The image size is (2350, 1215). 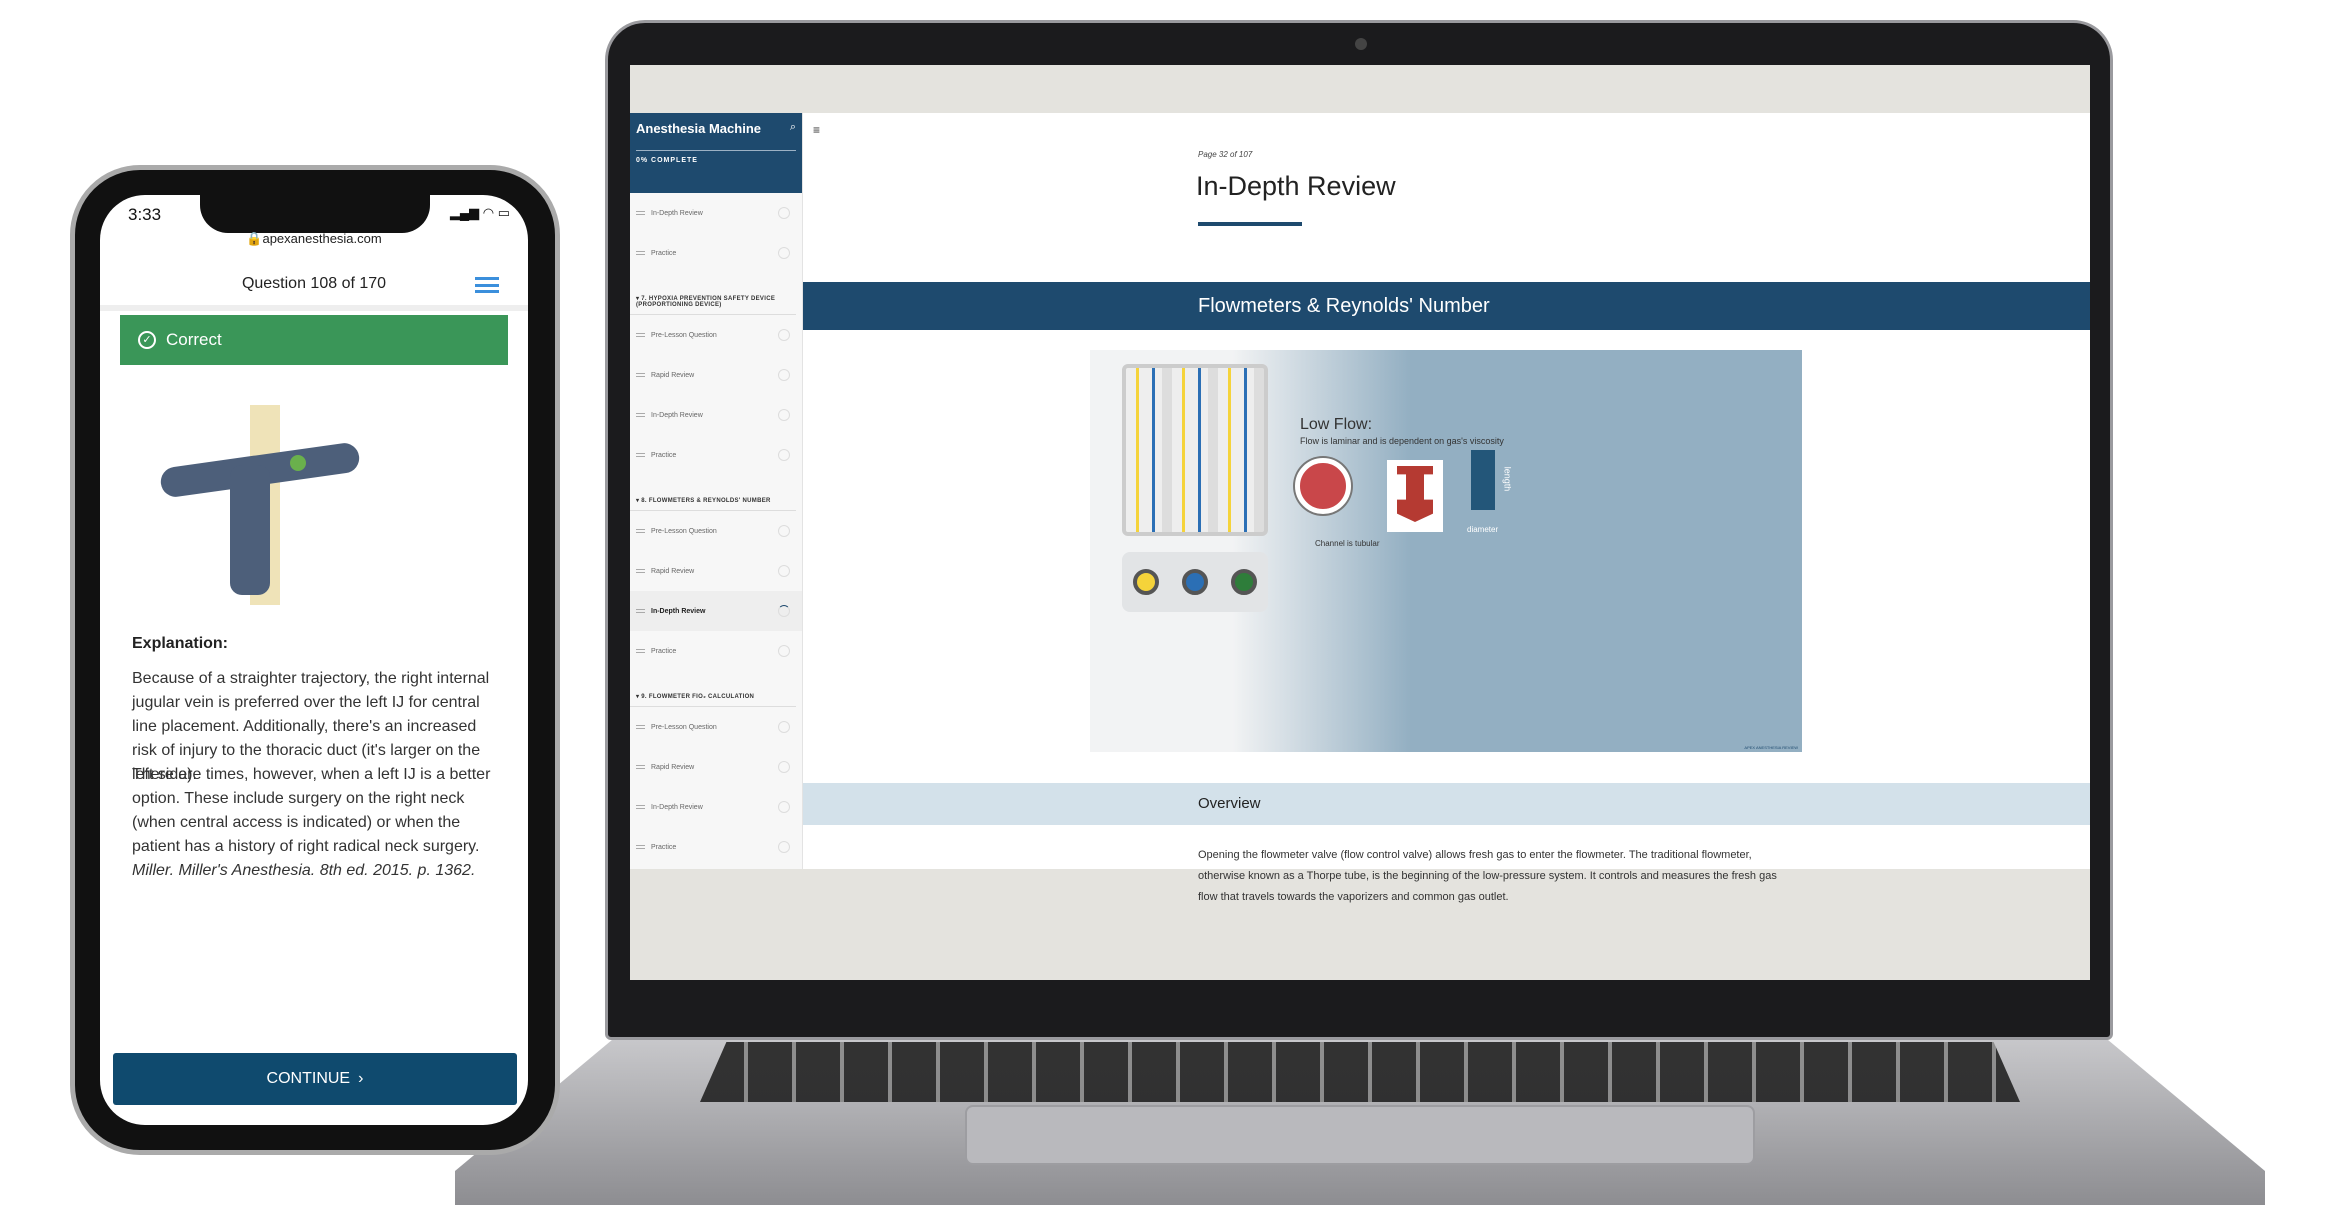 I want to click on explanation-label: Explanation:, so click(x=180, y=643).